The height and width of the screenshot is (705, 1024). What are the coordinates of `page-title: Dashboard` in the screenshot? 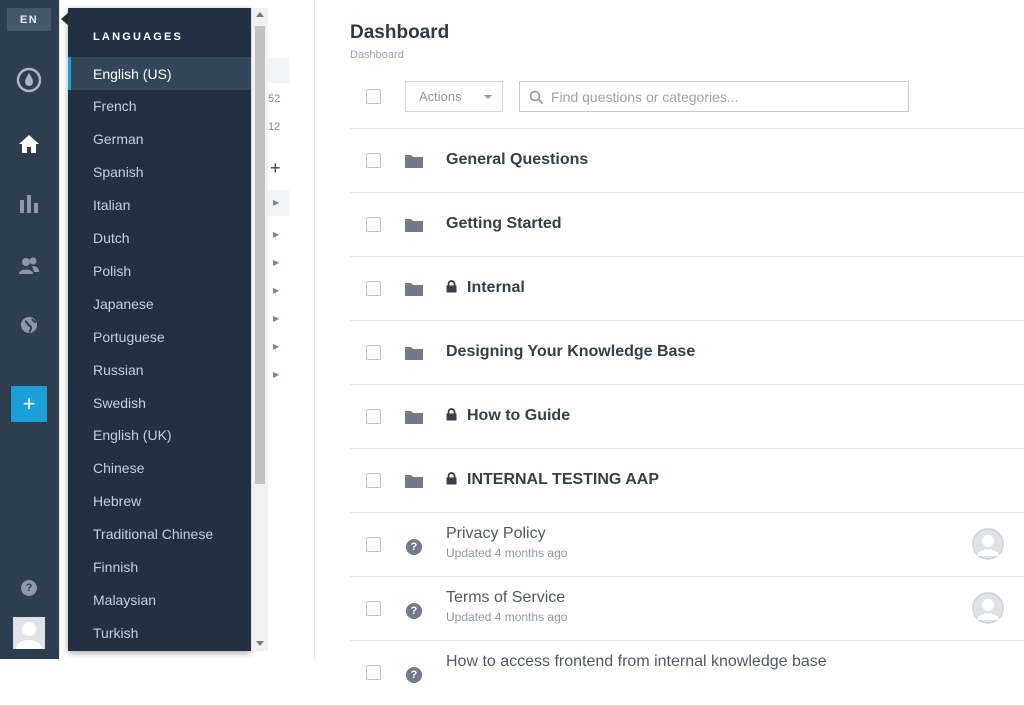 It's located at (400, 32).